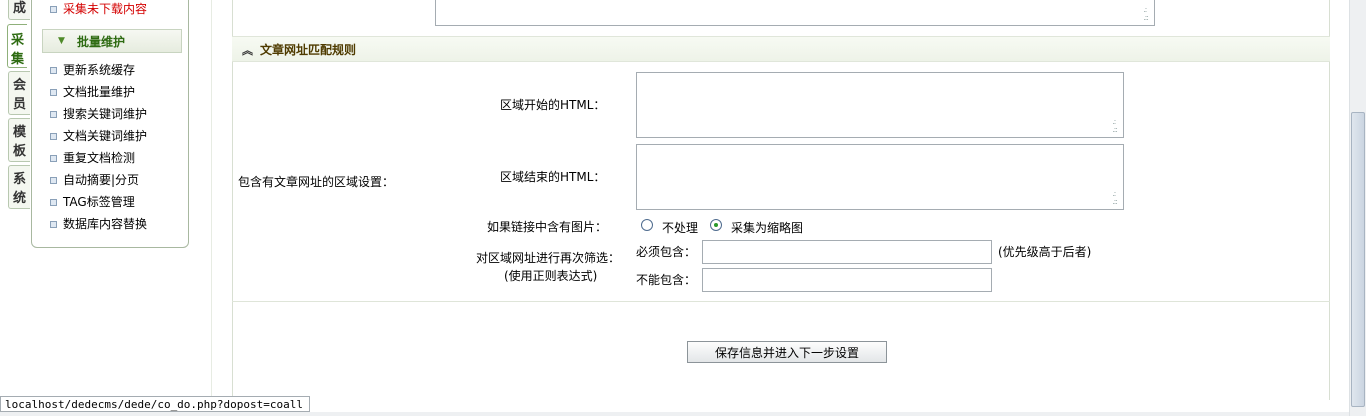 The height and width of the screenshot is (416, 1366). What do you see at coordinates (547, 227) in the screenshot?
I see `image-link-label: 如果链接中含有图片：` at bounding box center [547, 227].